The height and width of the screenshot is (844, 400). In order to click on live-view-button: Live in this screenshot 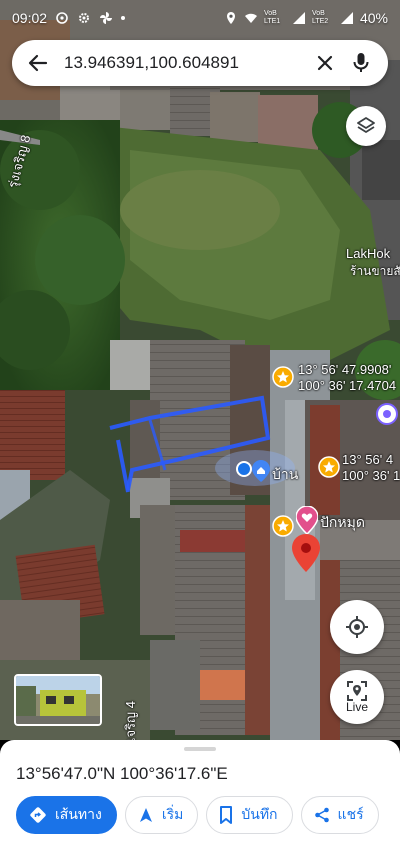, I will do `click(357, 697)`.